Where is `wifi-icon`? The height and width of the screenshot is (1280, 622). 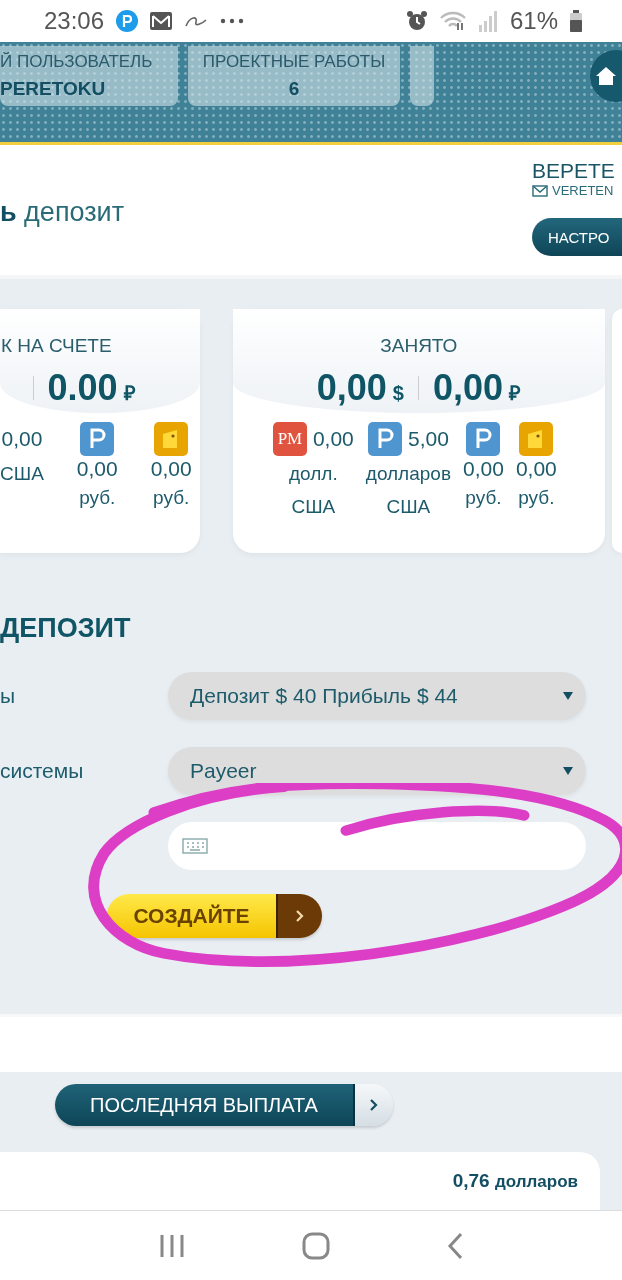
wifi-icon is located at coordinates (452, 21).